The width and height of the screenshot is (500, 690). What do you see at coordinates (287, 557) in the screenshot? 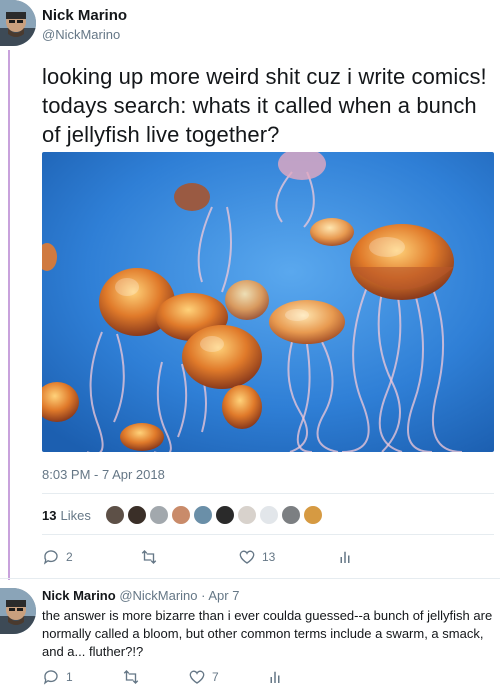
I see `like-button: 13` at bounding box center [287, 557].